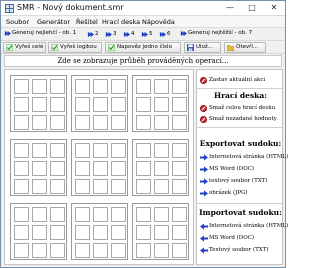 This screenshot has width=320, height=268. I want to click on generate-level-5-button: 5, so click(147, 34).